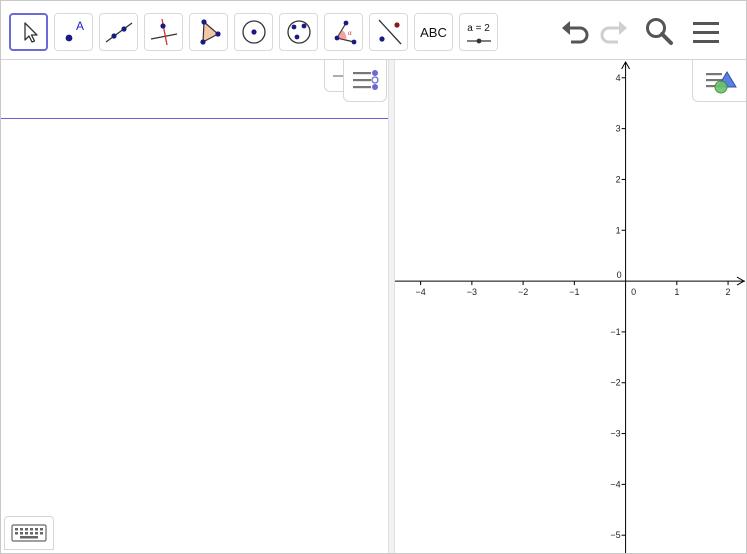  I want to click on arrow-pointer-icon, so click(30, 32).